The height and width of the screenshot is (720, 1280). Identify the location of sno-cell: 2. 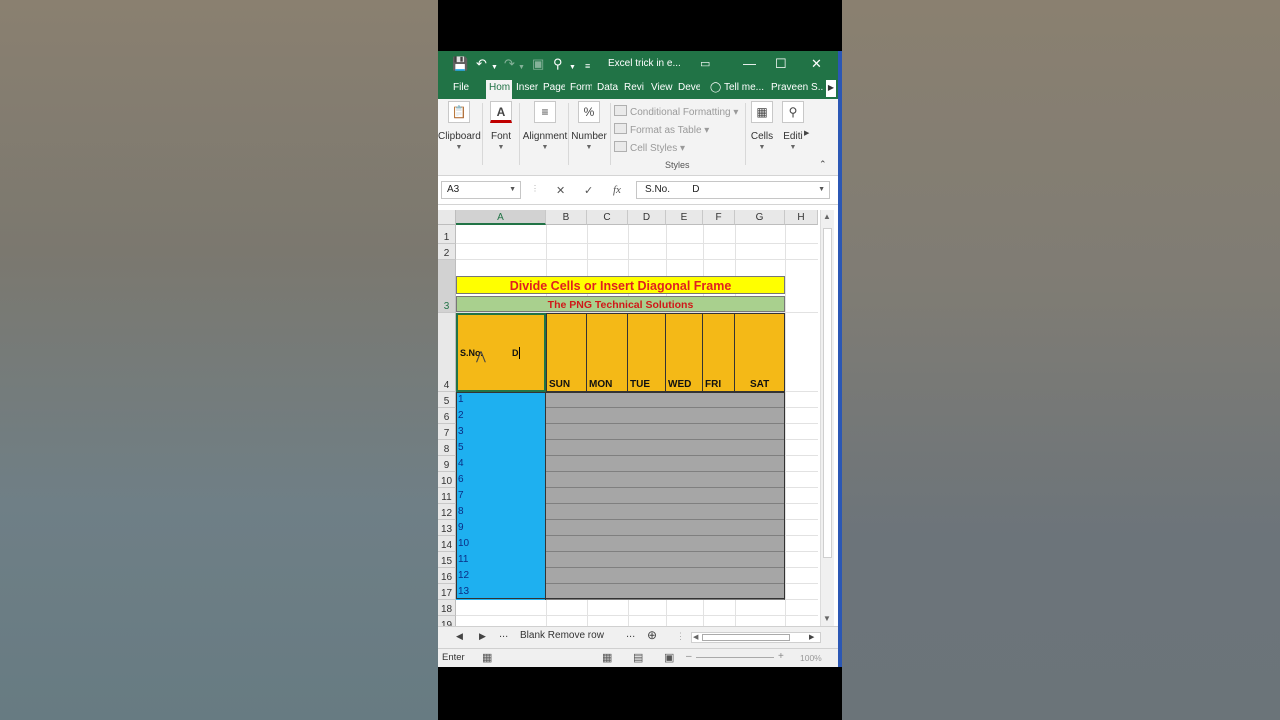
(501, 416).